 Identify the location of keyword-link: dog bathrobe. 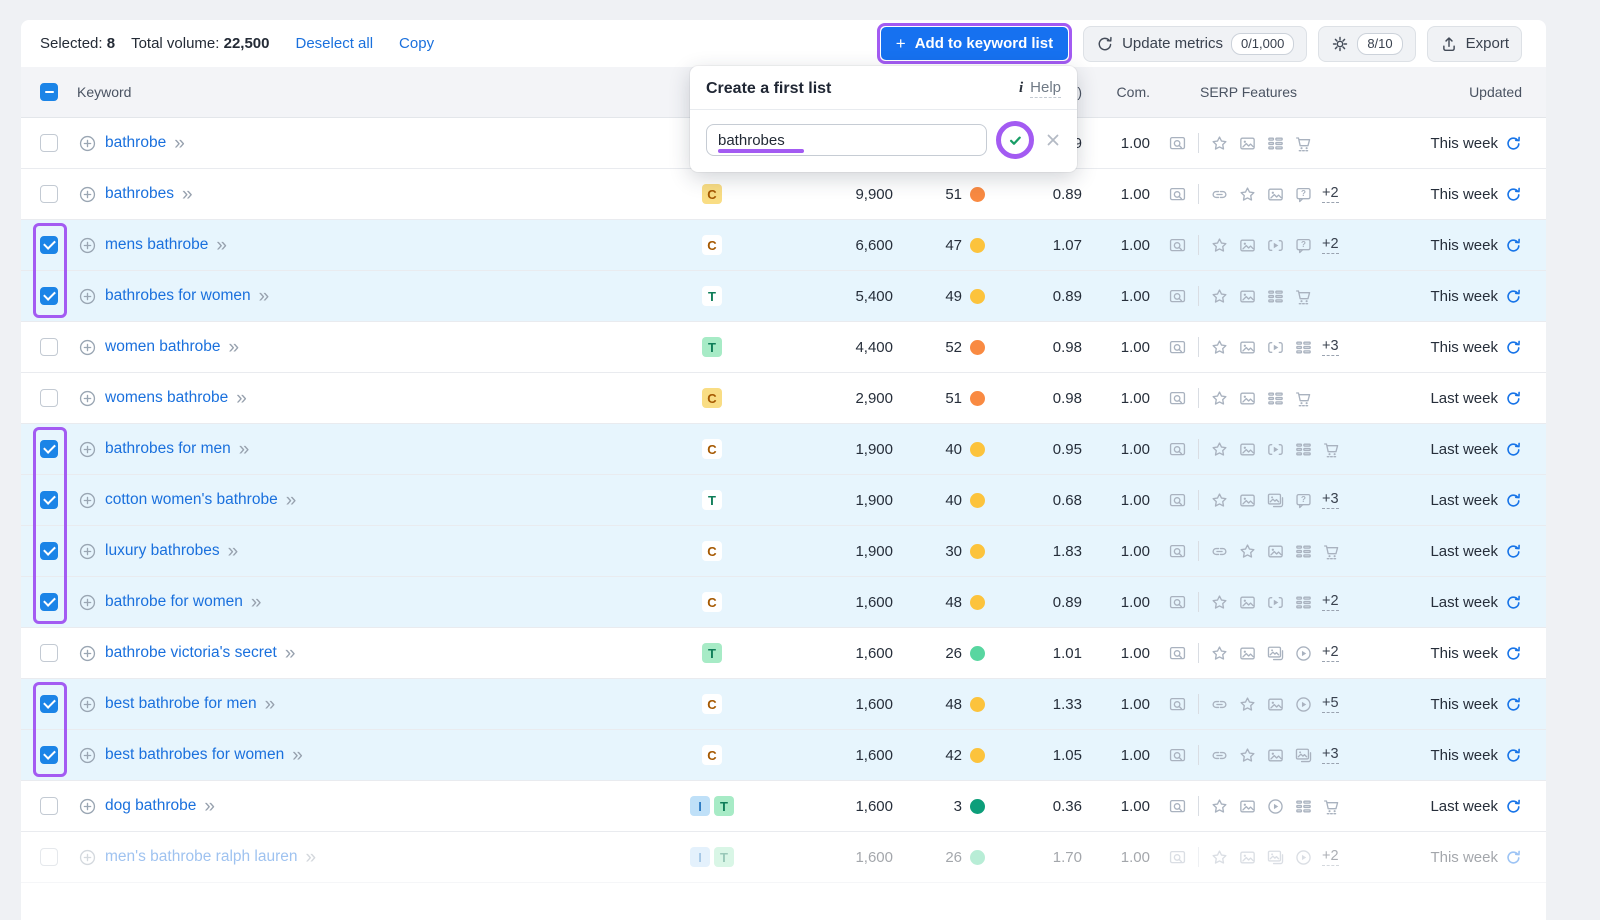
(150, 806).